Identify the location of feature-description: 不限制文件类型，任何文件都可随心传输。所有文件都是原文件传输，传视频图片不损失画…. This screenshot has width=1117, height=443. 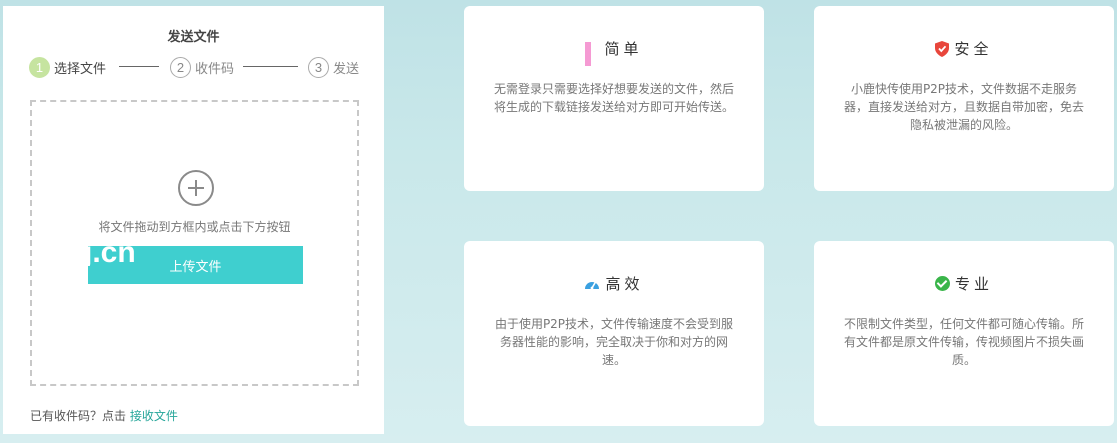
(964, 342).